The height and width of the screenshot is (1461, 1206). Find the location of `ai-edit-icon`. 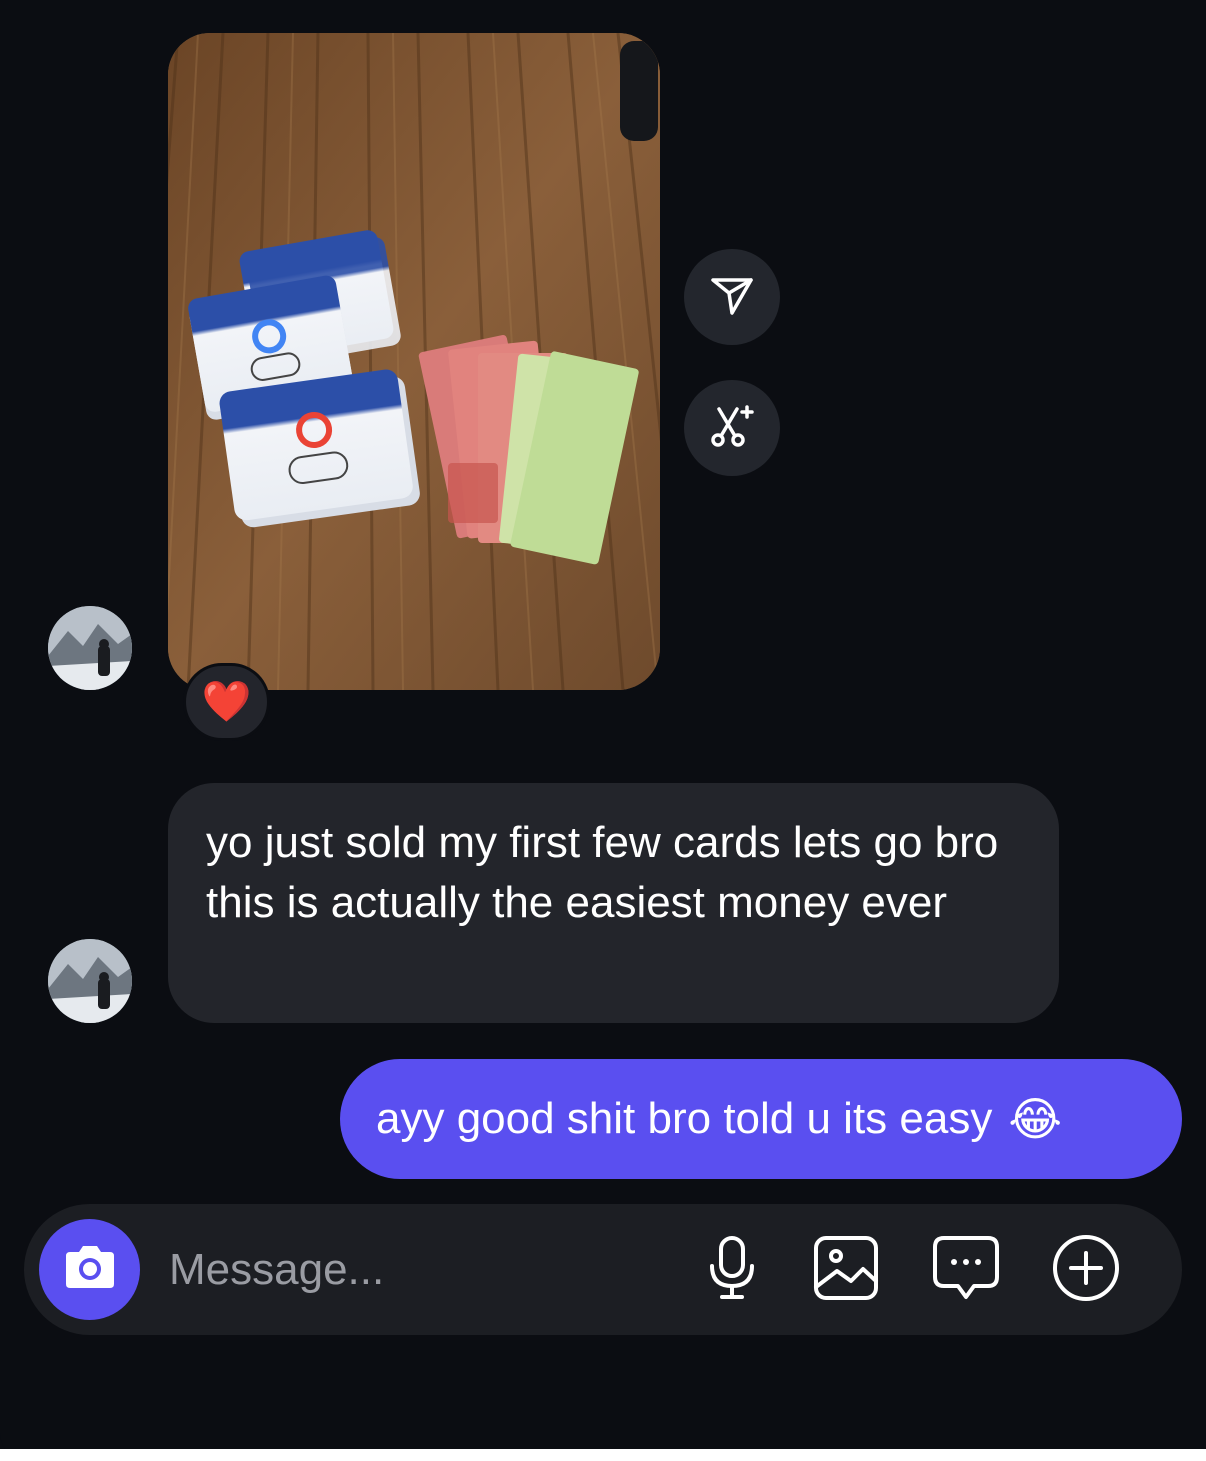

ai-edit-icon is located at coordinates (732, 428).